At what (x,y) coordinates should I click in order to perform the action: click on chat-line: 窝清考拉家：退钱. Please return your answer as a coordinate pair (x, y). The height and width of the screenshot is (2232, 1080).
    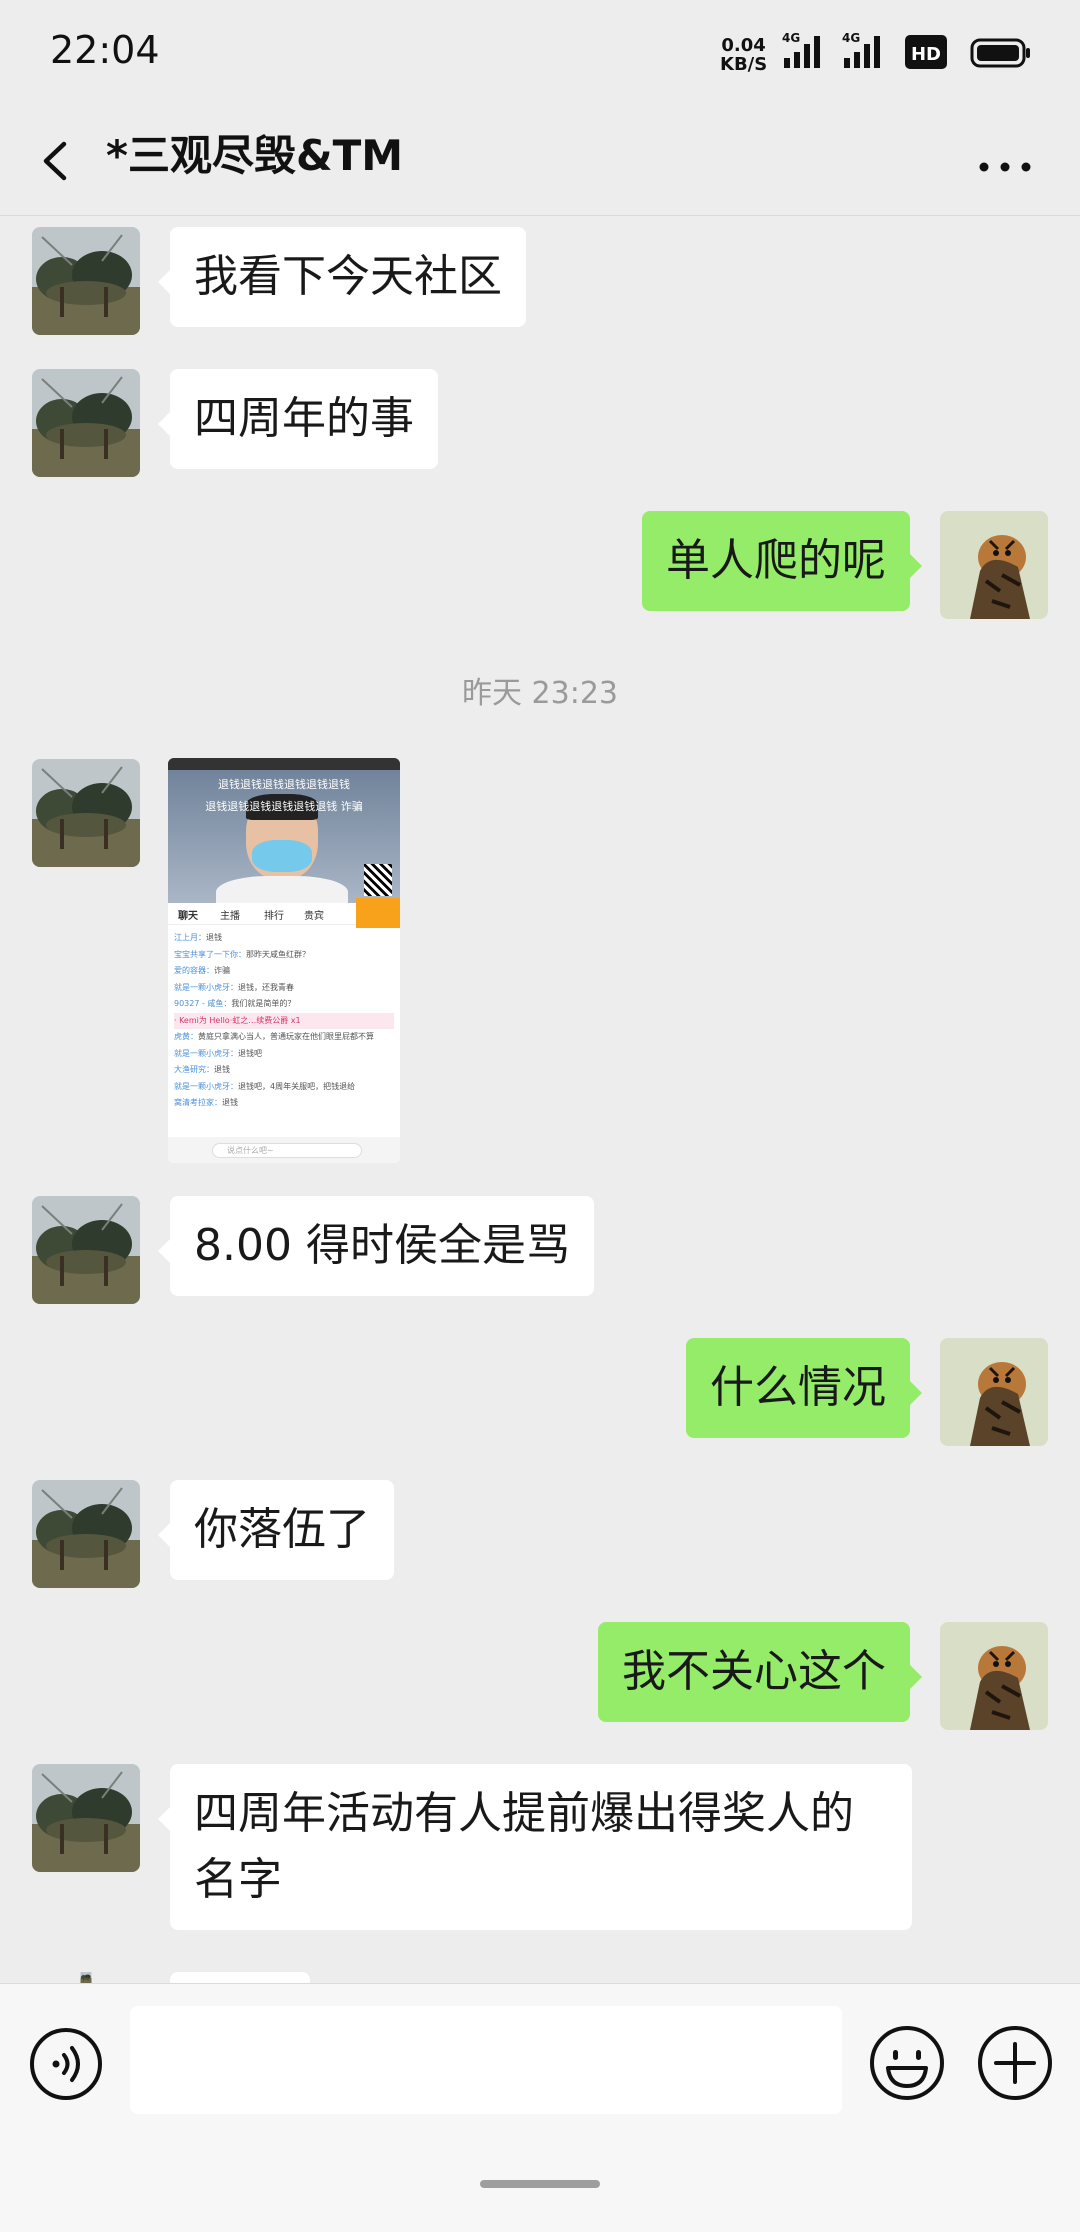
    Looking at the image, I should click on (206, 1102).